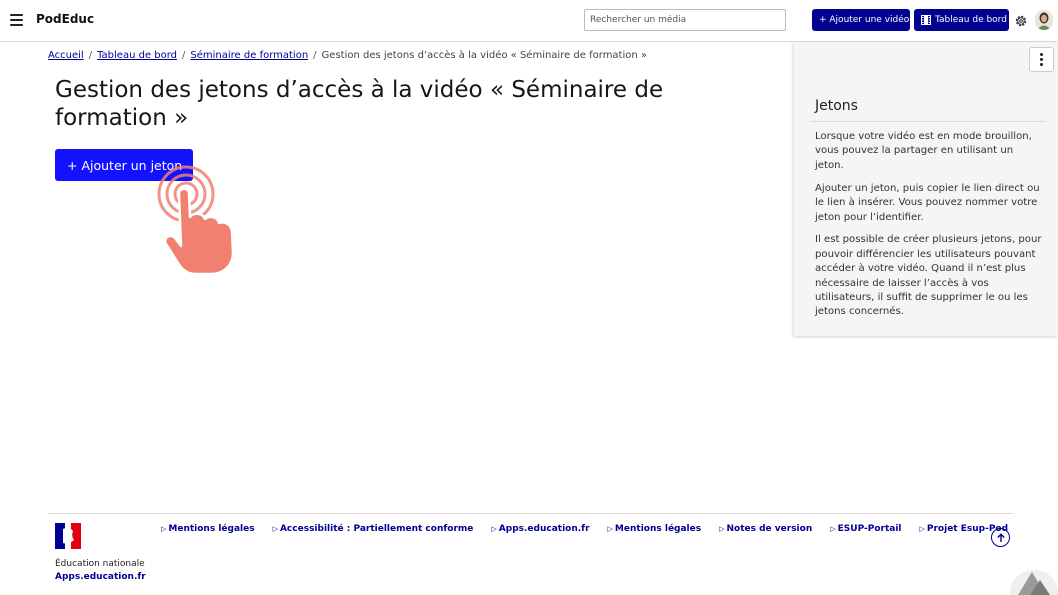  I want to click on footer-link-apps: ▷ Apps.education.fr, so click(540, 529).